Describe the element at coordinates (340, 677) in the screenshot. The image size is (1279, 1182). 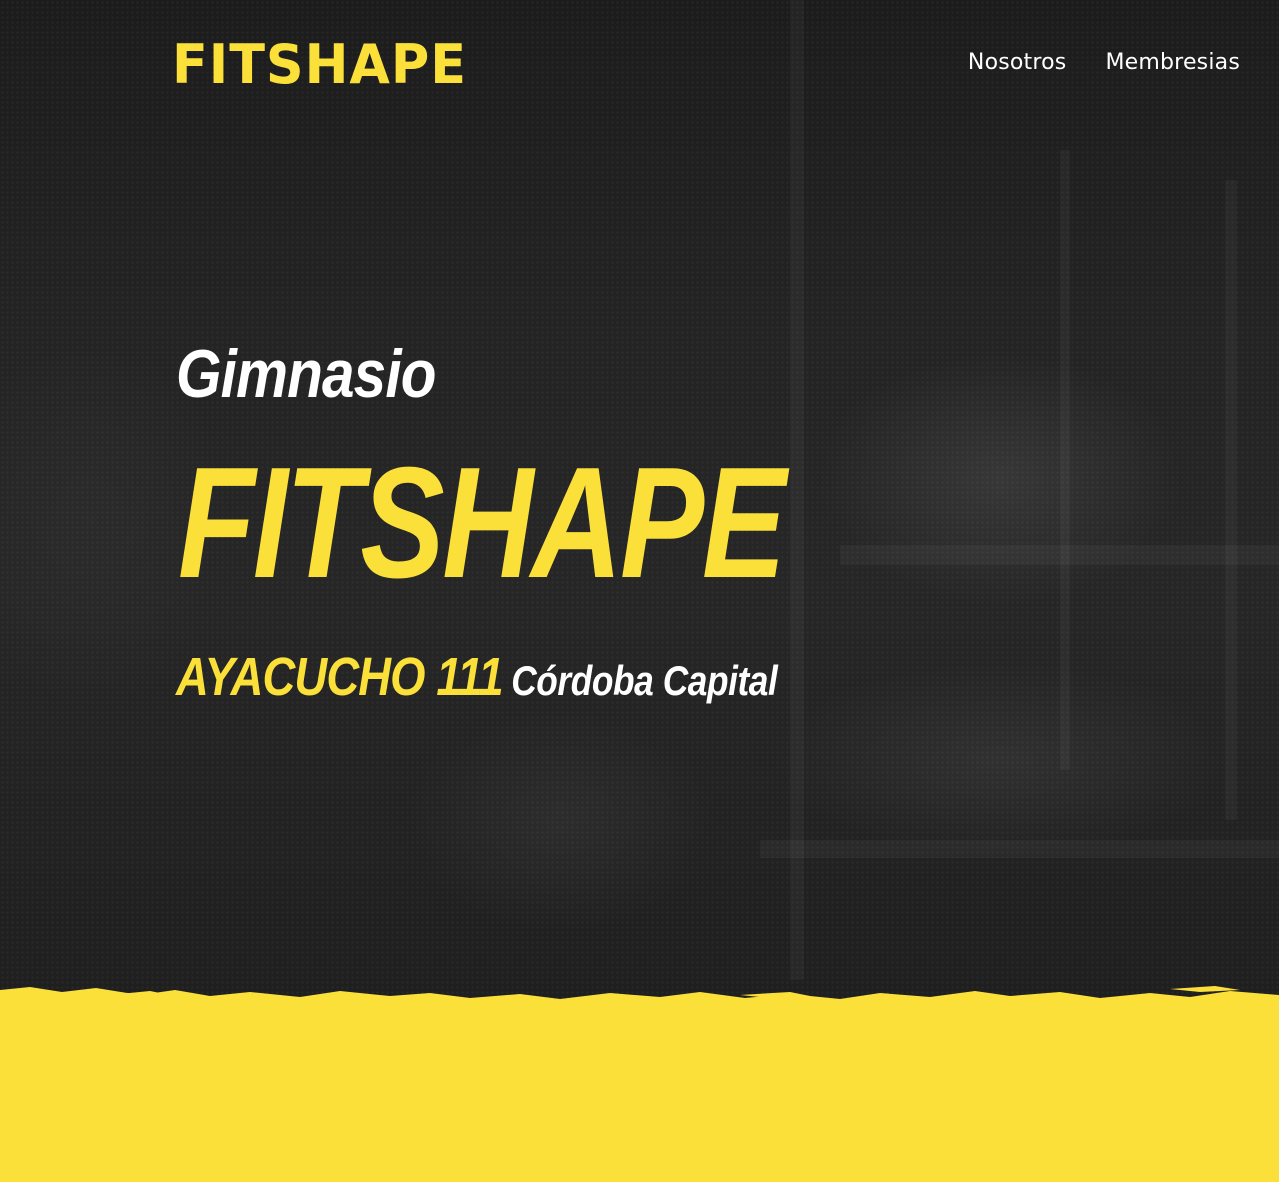
I see `address-street: AYACUCHO 111` at that location.